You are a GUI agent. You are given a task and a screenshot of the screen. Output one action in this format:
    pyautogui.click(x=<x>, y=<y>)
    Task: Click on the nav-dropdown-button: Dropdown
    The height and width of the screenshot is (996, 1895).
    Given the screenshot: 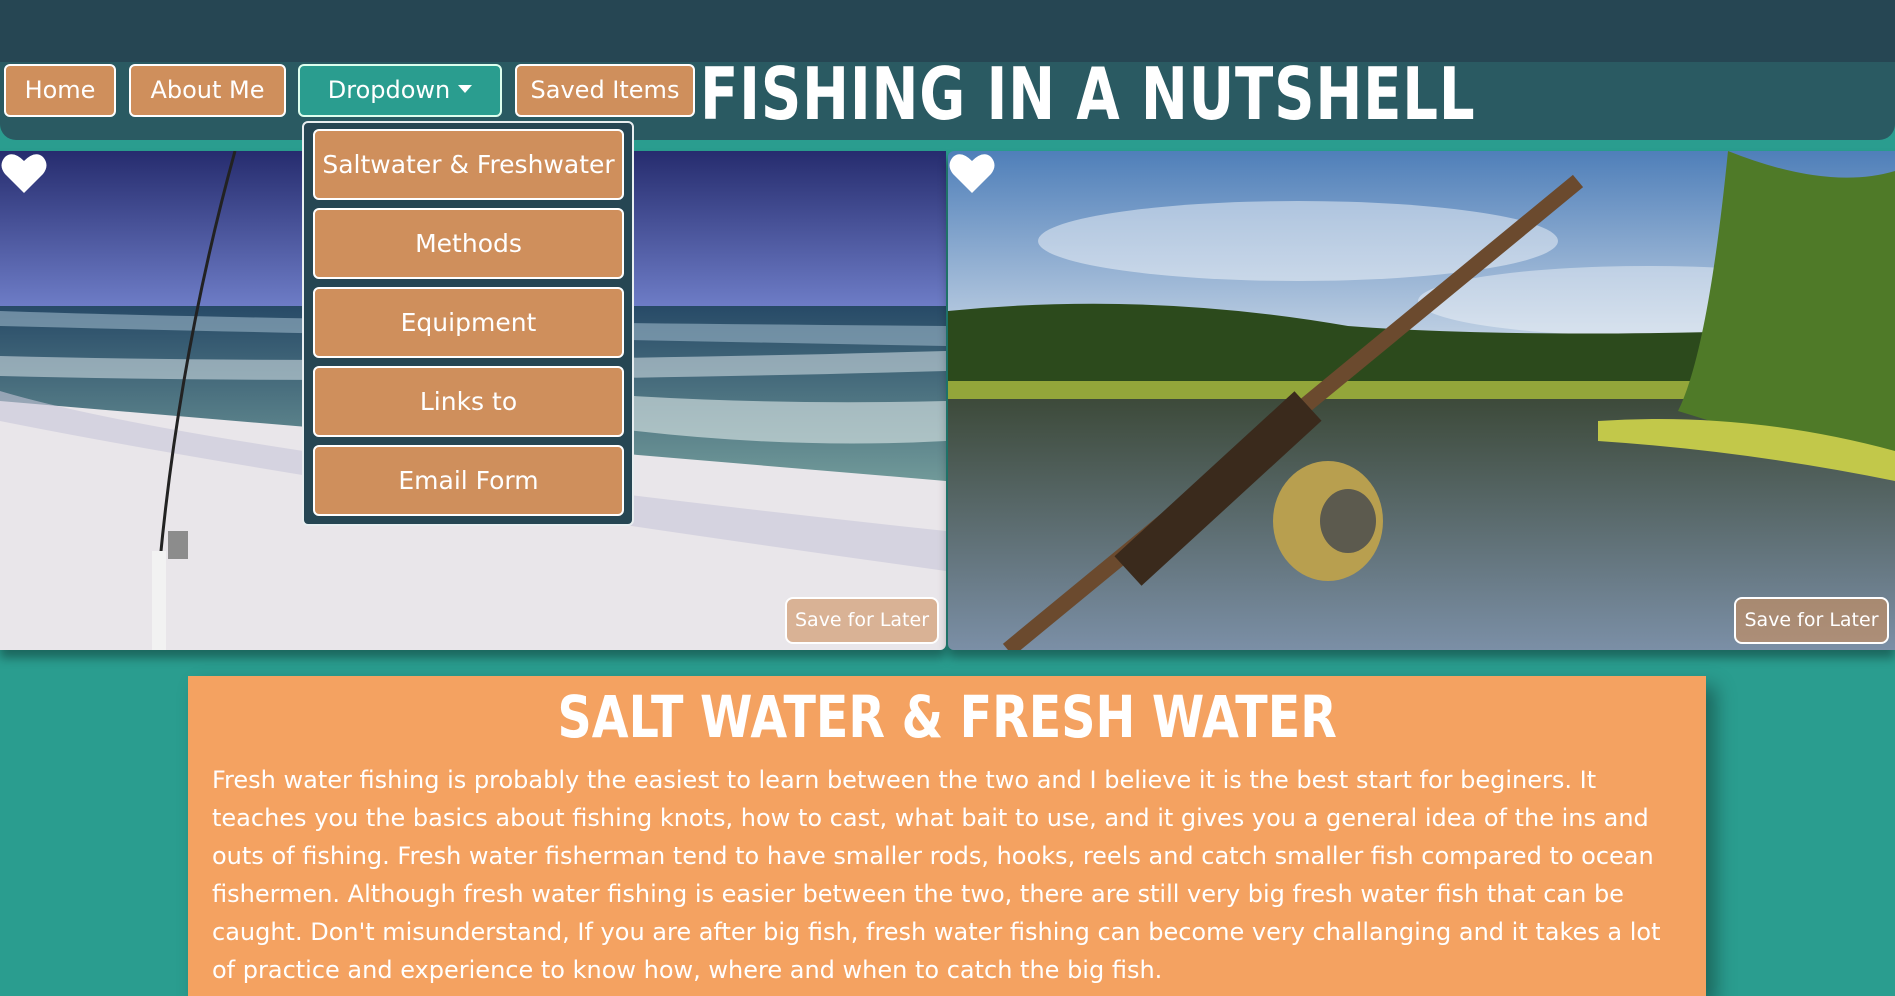 What is the action you would take?
    pyautogui.click(x=400, y=90)
    